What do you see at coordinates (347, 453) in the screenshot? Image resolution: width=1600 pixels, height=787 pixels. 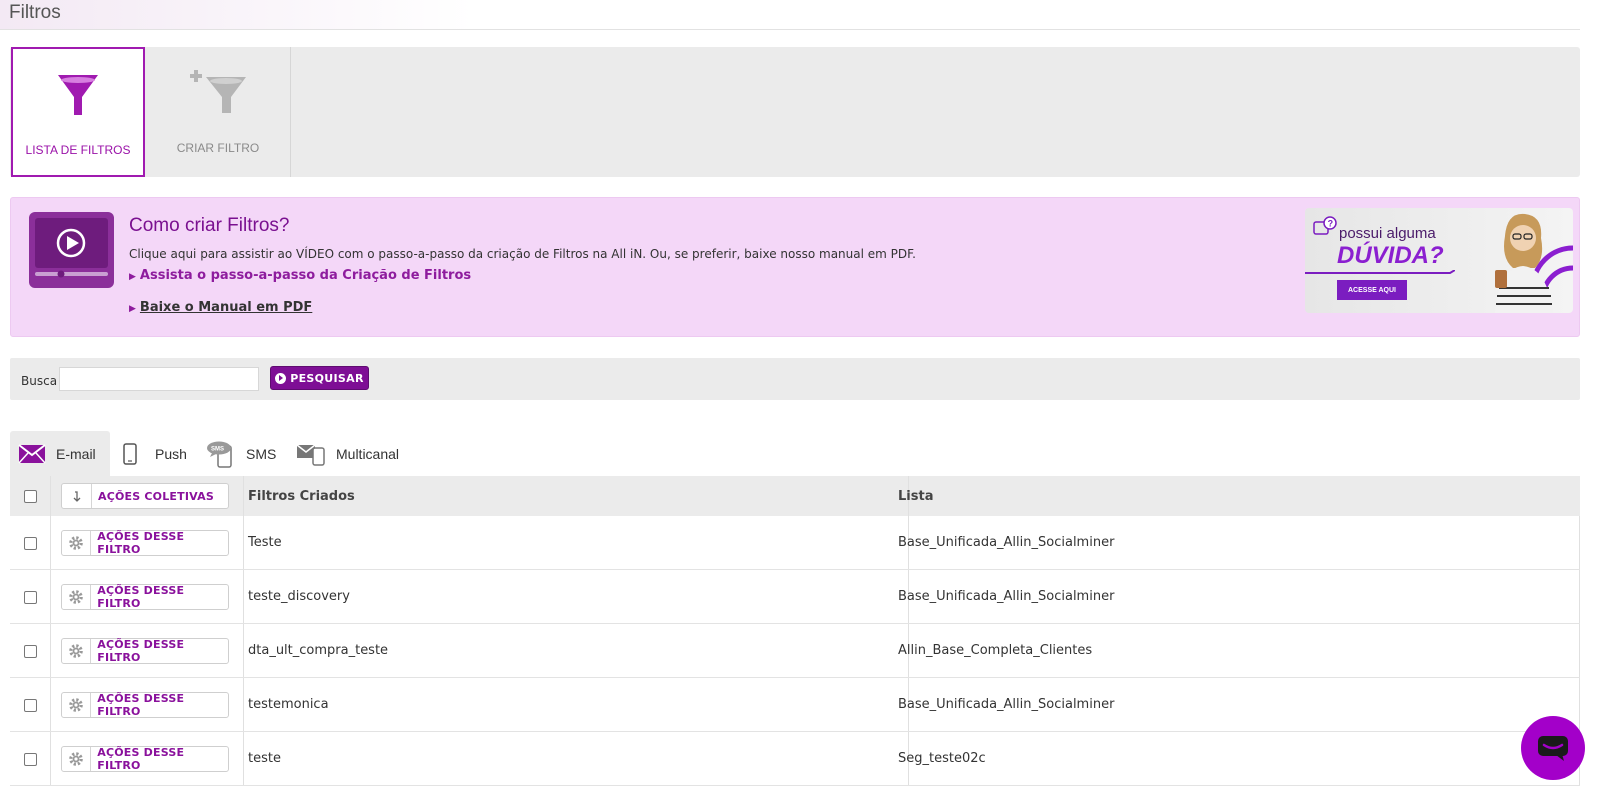 I see `tab-multichannel: Multicanal` at bounding box center [347, 453].